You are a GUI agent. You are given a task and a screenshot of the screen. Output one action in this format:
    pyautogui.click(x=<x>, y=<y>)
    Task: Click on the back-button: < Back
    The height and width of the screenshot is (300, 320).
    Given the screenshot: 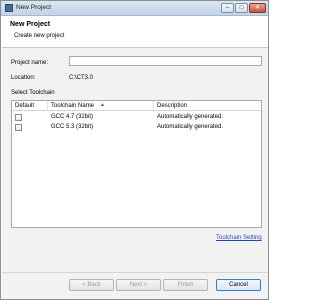 What is the action you would take?
    pyautogui.click(x=91, y=285)
    